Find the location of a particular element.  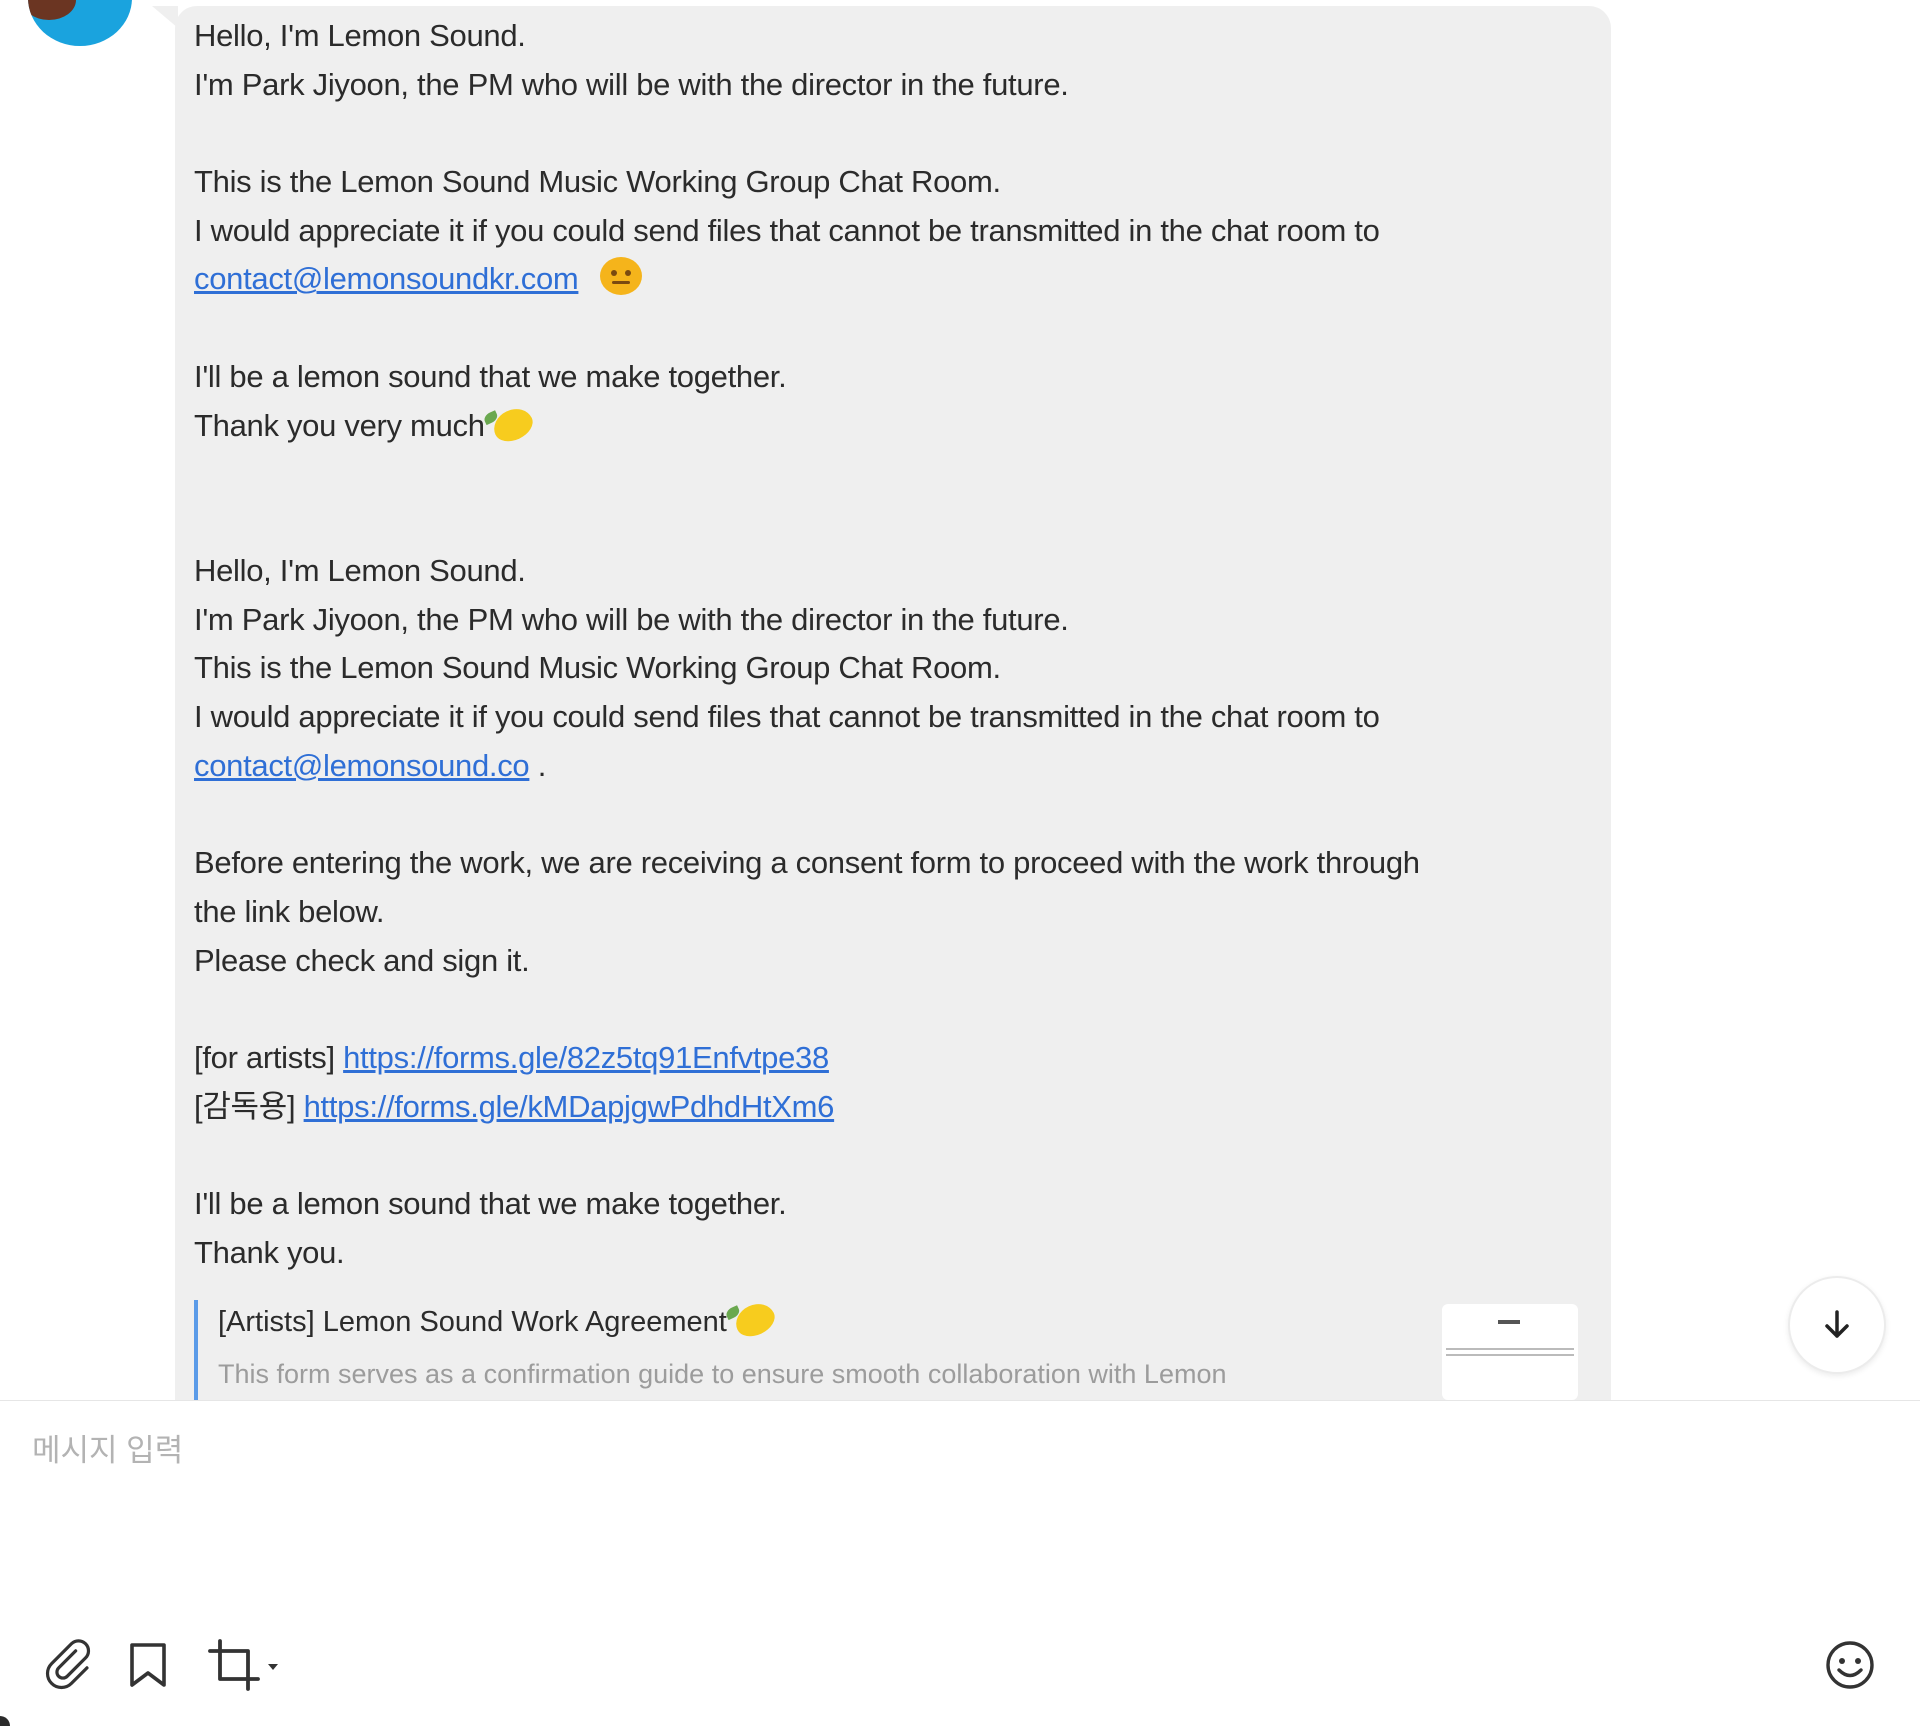

scroll-to-bottom-button is located at coordinates (1837, 1325).